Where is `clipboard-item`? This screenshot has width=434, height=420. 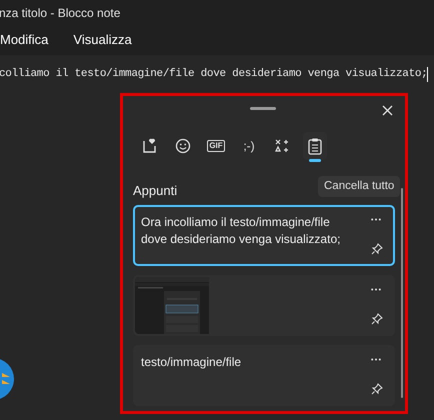
clipboard-item is located at coordinates (264, 305).